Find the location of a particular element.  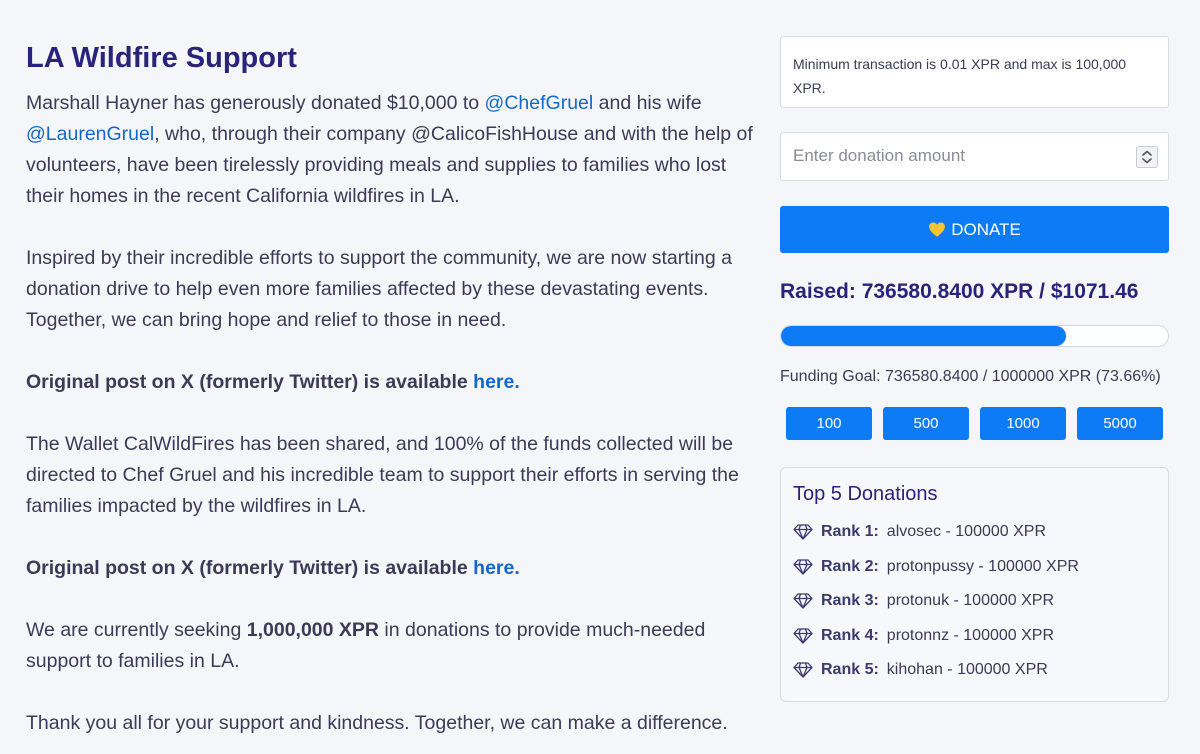

donation-amount-field is located at coordinates (974, 156).